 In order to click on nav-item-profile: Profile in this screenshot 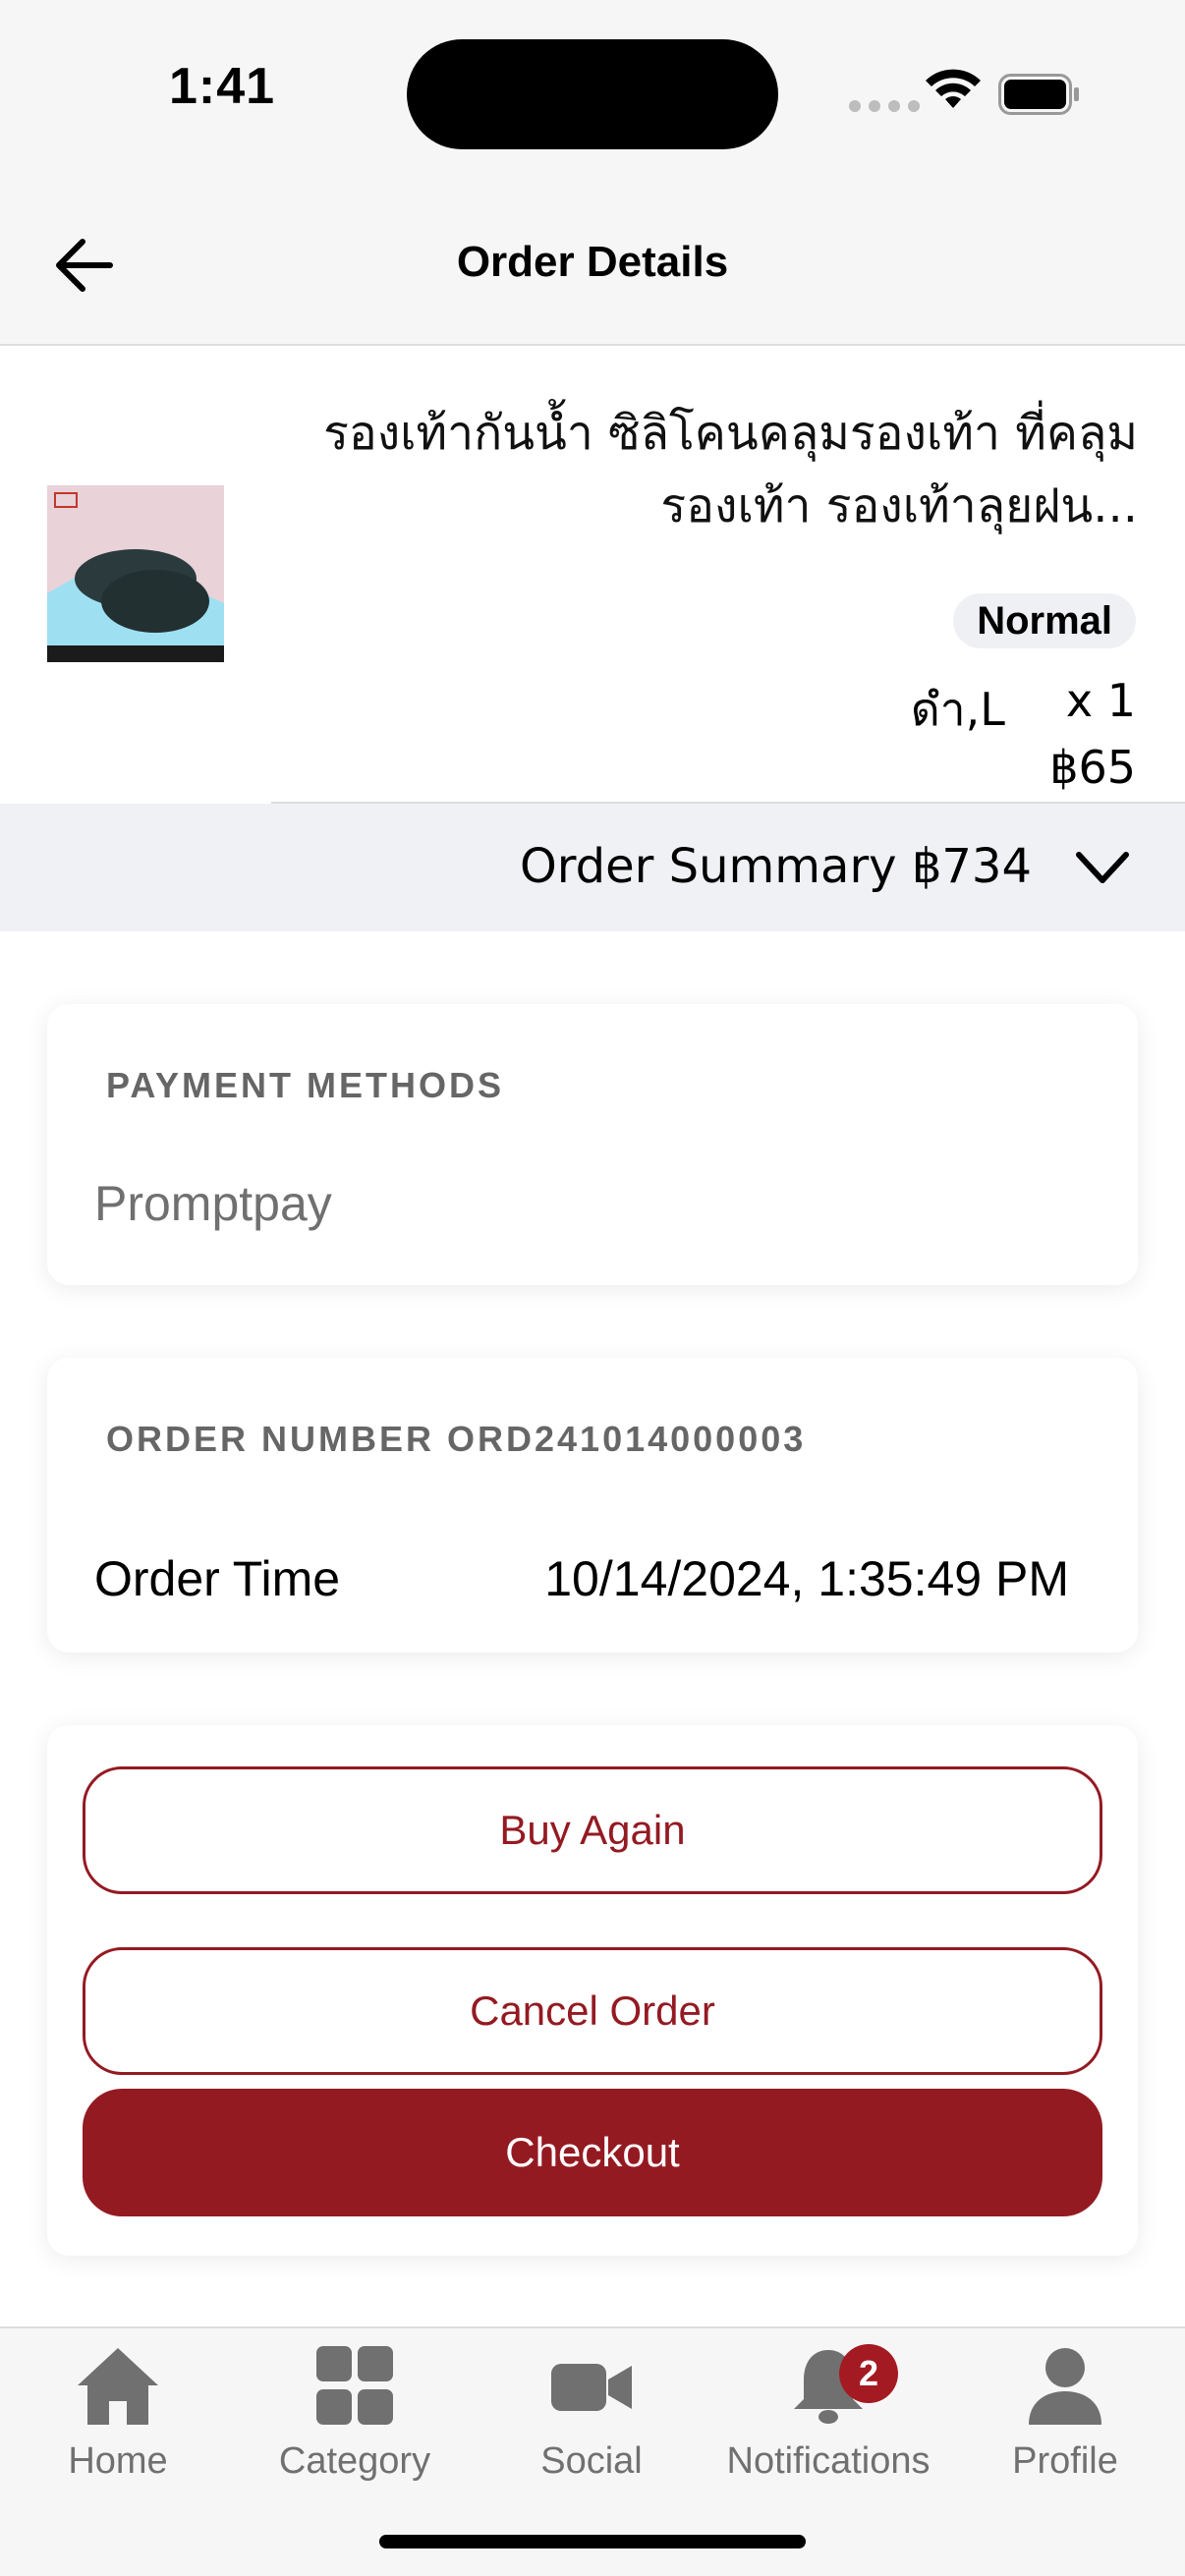, I will do `click(1065, 2413)`.